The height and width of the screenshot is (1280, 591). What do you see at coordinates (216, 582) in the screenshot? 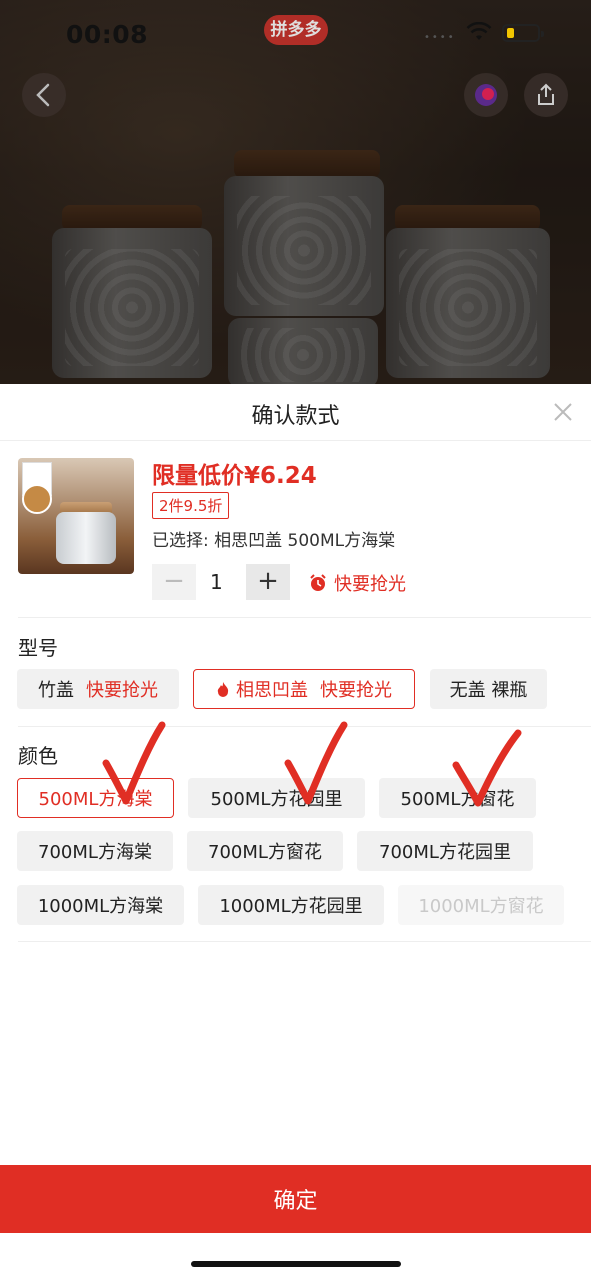
I see `quantity-value: 1` at bounding box center [216, 582].